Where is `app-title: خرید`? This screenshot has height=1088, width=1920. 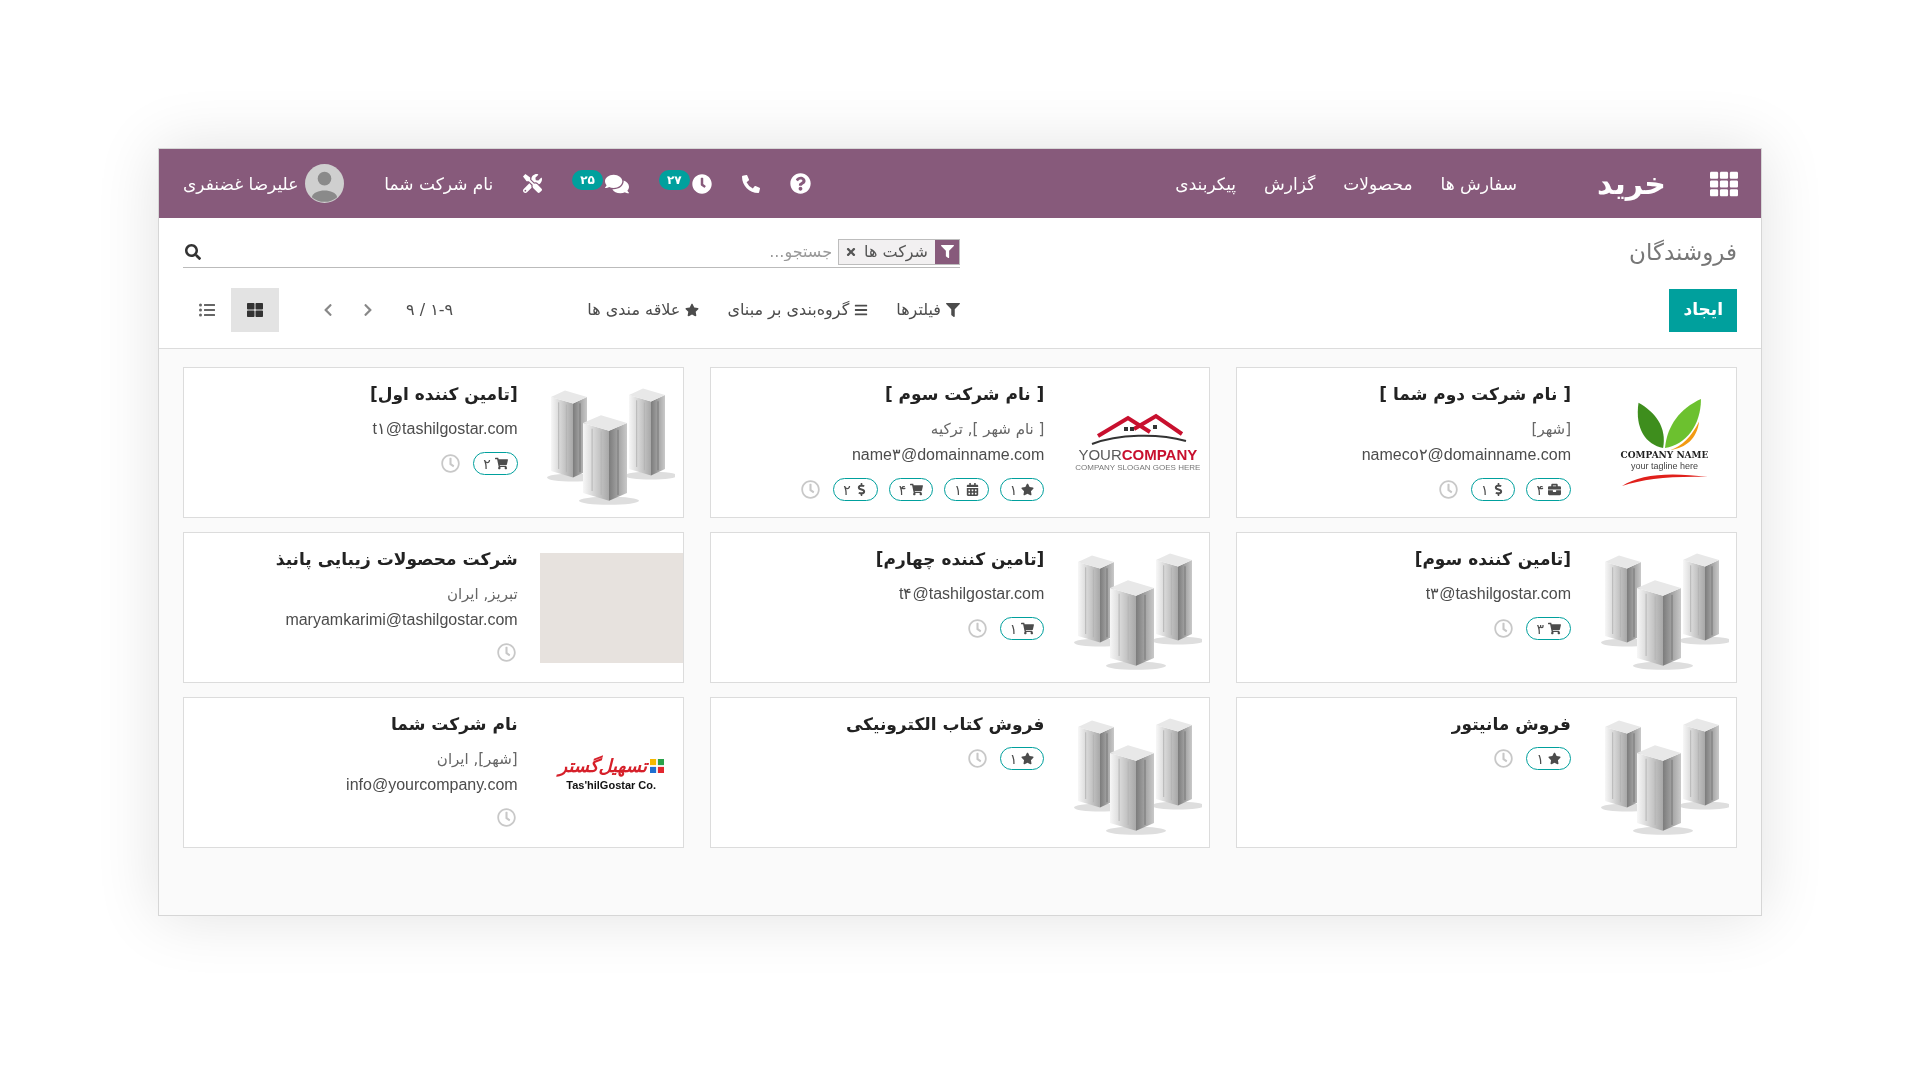
app-title: خرید is located at coordinates (1631, 183).